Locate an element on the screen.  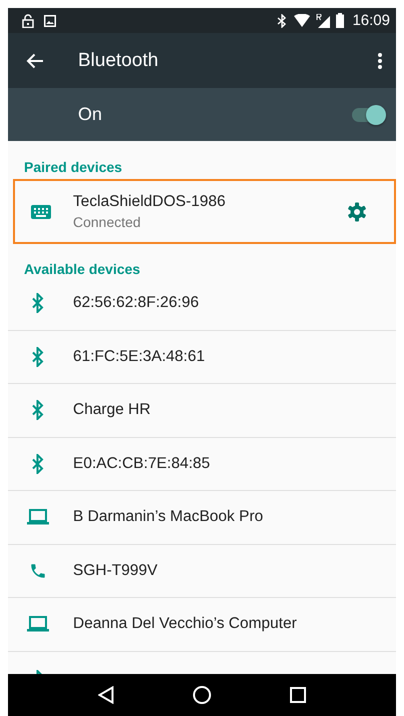
device-row: E0:AC:CB:7E:84:85 is located at coordinates (202, 464).